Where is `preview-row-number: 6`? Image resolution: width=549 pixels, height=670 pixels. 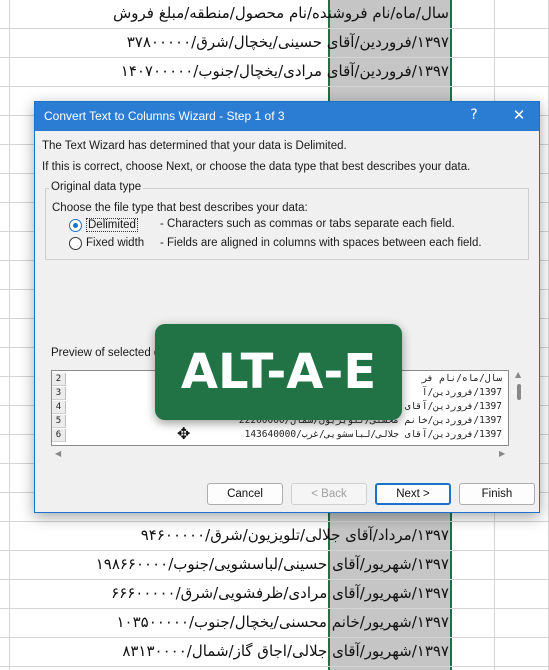 preview-row-number: 6 is located at coordinates (59, 435).